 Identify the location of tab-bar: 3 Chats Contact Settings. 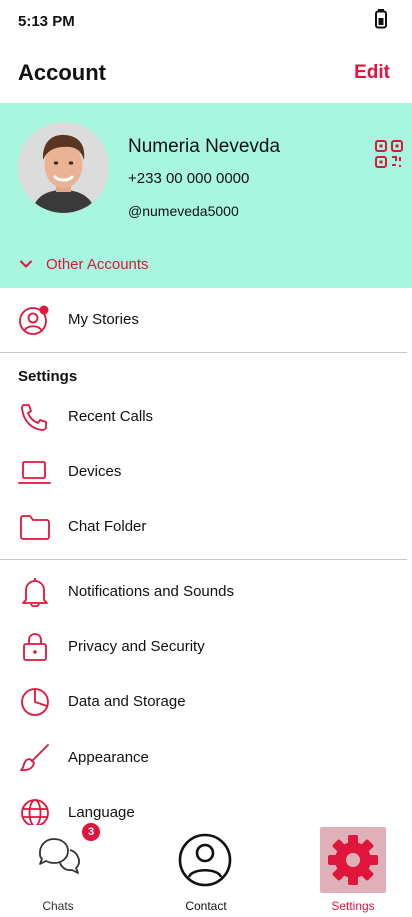
(206, 870).